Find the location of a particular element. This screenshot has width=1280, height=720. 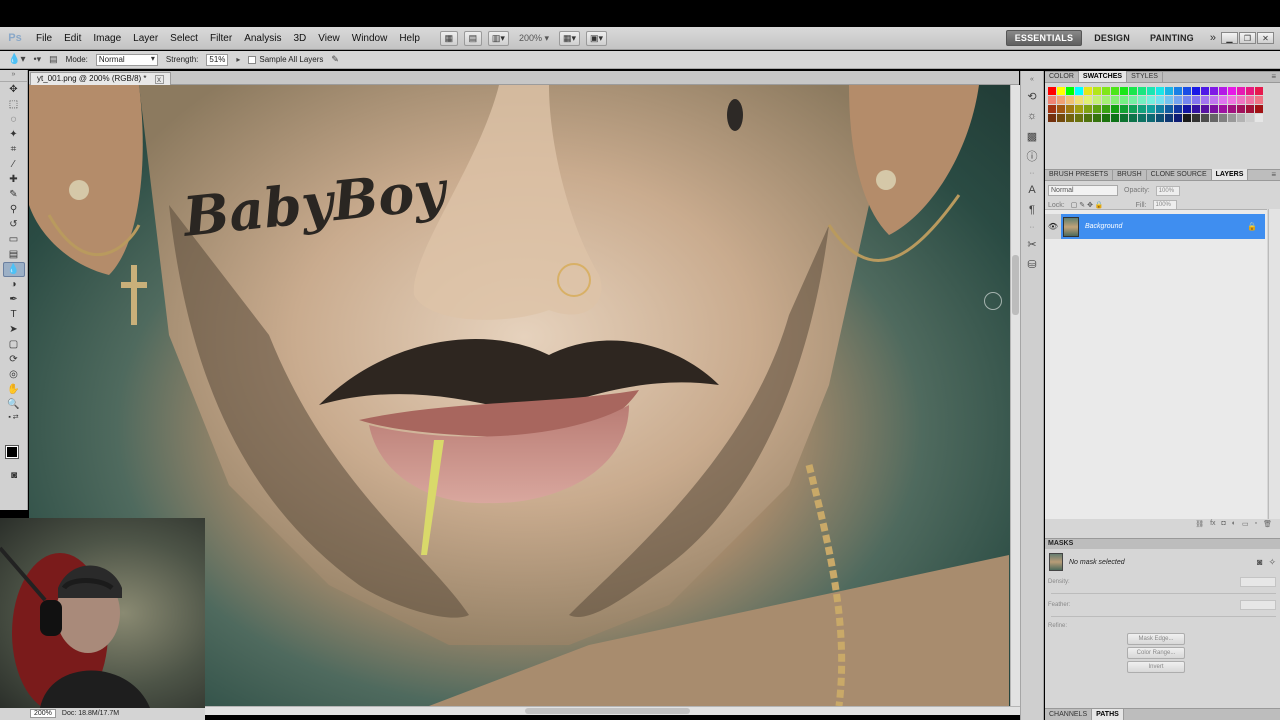

add-mask-icon: ◘ is located at coordinates (1224, 525).